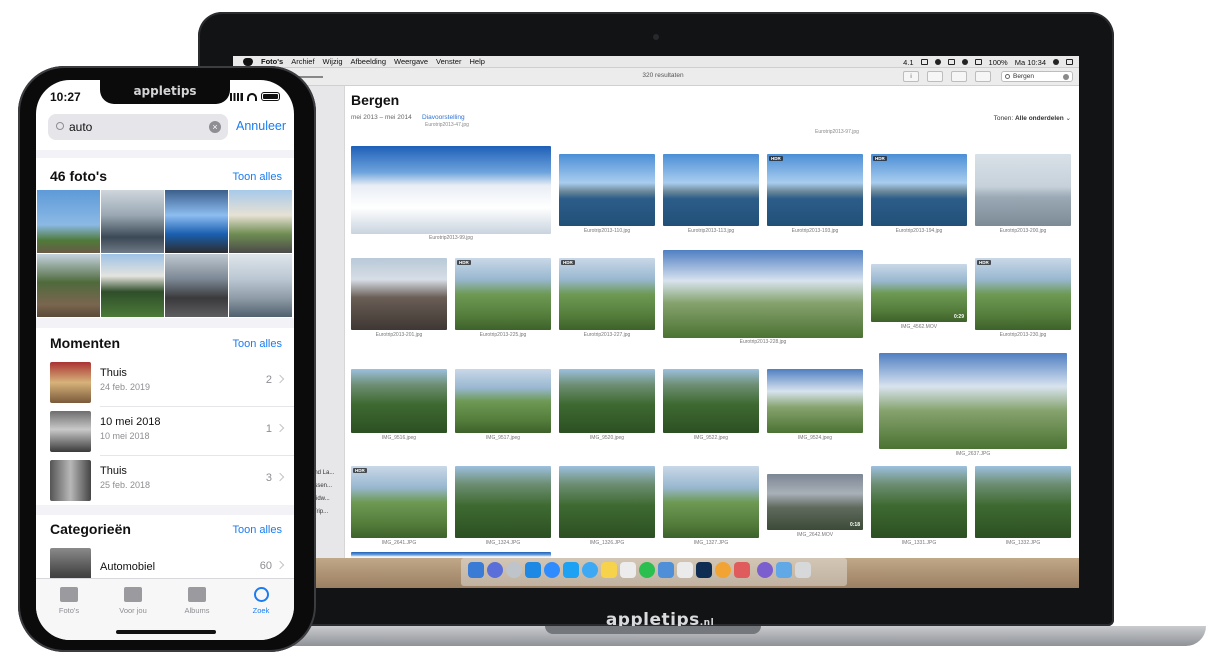  What do you see at coordinates (959, 76) in the screenshot?
I see `favorite-button` at bounding box center [959, 76].